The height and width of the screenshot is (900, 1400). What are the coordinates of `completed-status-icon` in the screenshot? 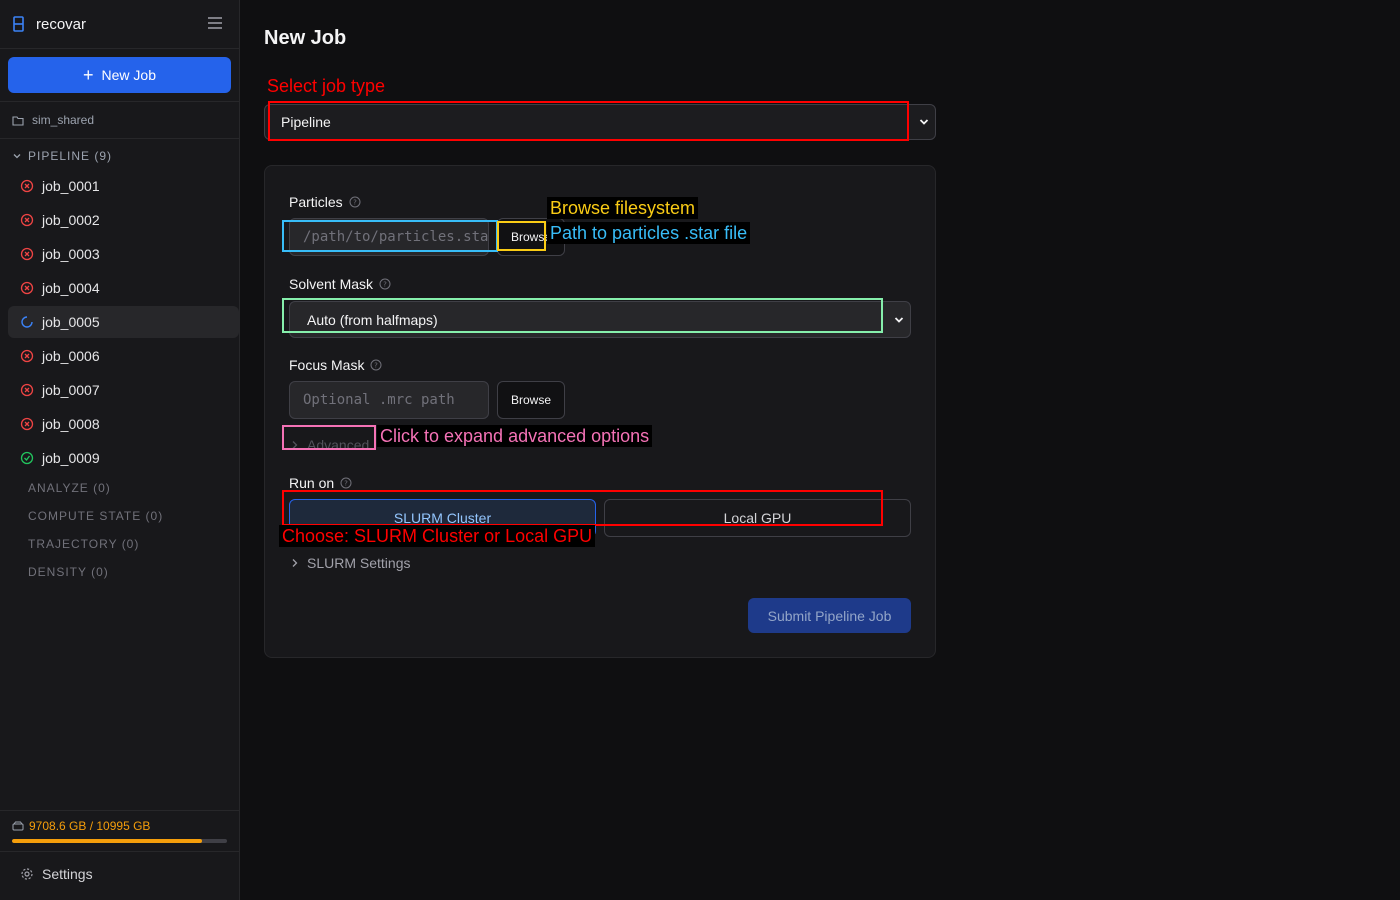 It's located at (27, 458).